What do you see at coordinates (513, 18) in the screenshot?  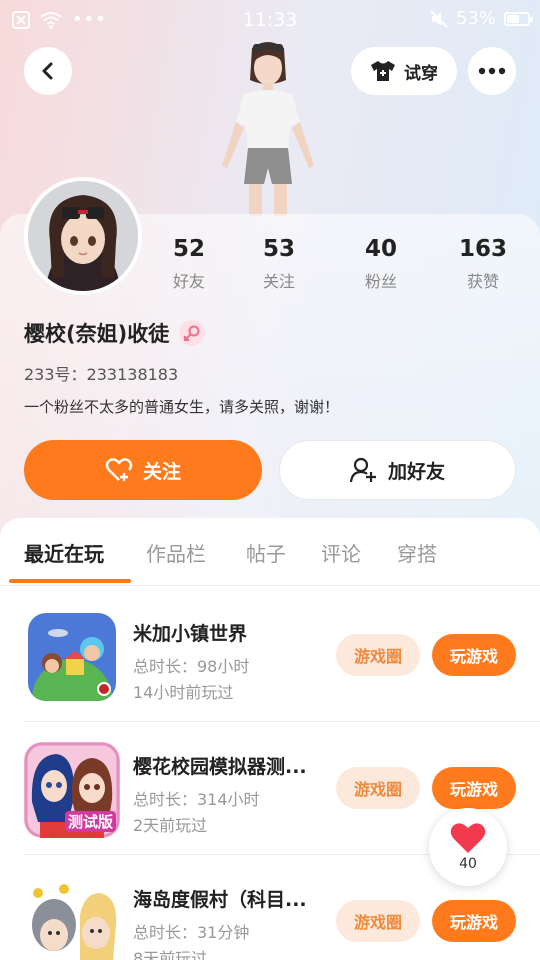 I see `battery-level-fill` at bounding box center [513, 18].